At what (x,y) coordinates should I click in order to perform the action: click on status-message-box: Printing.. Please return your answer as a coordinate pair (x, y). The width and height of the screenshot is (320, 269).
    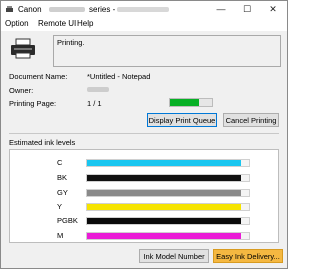
    Looking at the image, I should click on (167, 51).